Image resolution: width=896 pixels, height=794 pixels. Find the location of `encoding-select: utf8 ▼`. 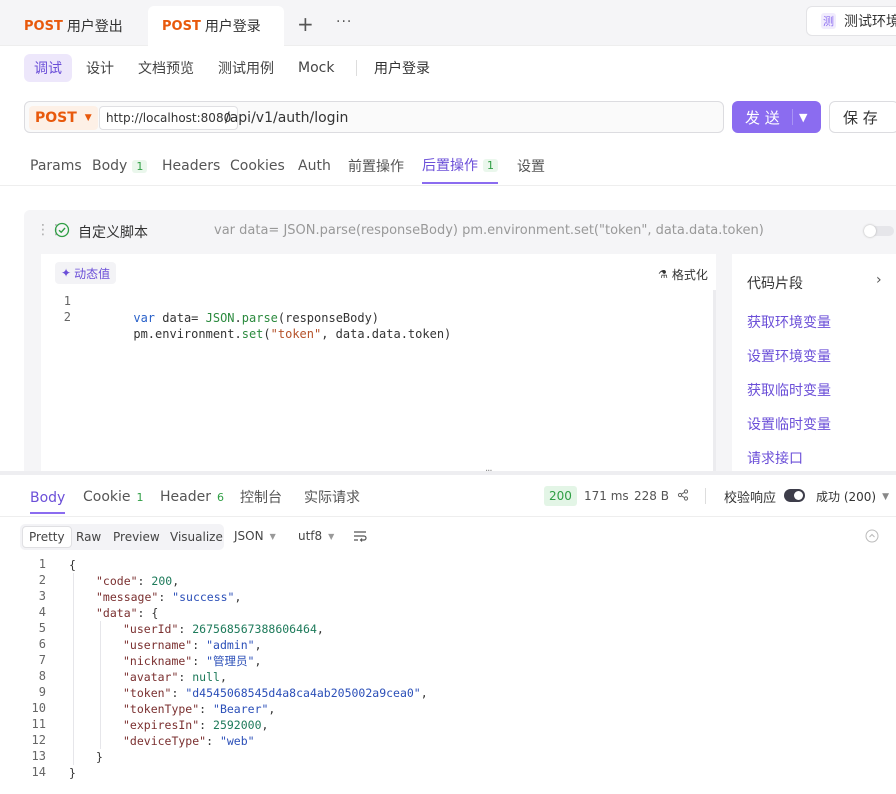

encoding-select: utf8 ▼ is located at coordinates (316, 536).